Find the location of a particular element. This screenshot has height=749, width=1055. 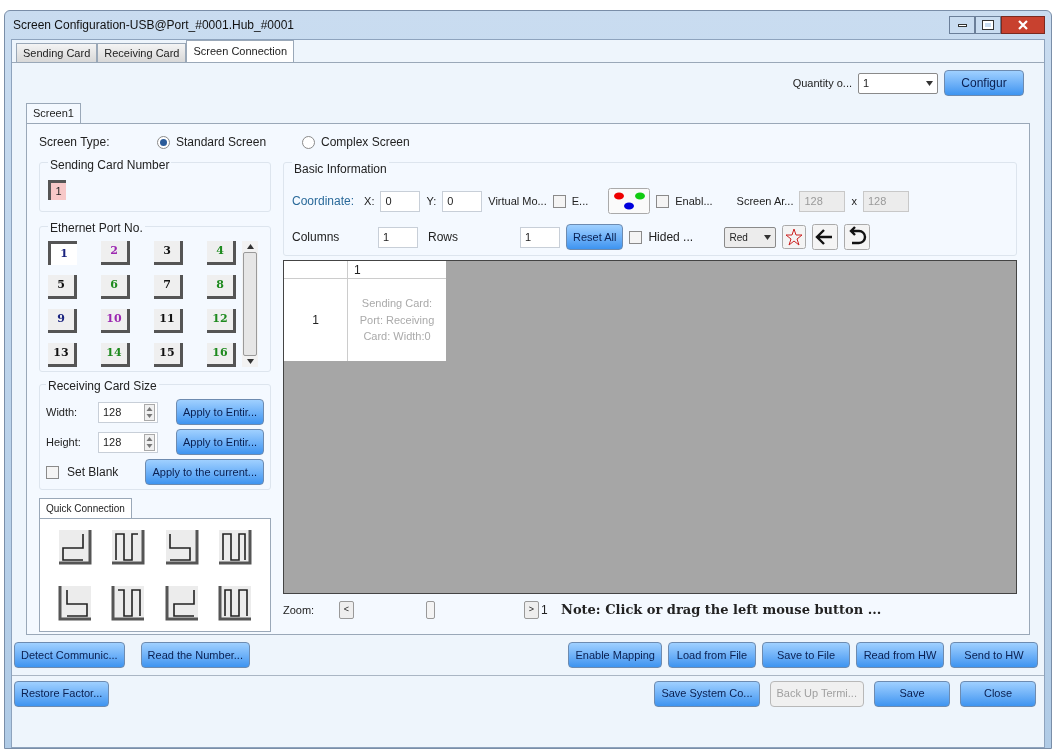

tab: Screen Connection is located at coordinates (240, 51).